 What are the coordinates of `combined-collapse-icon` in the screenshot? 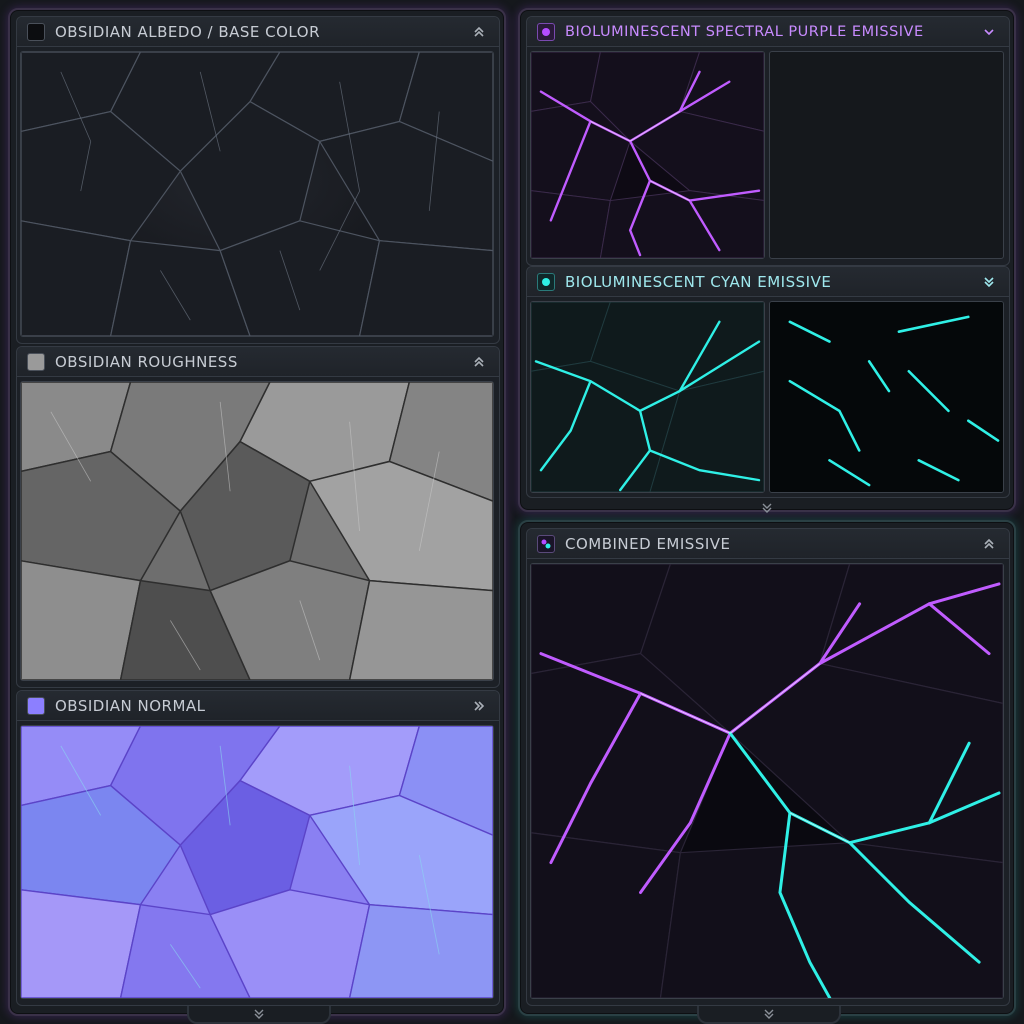 It's located at (989, 544).